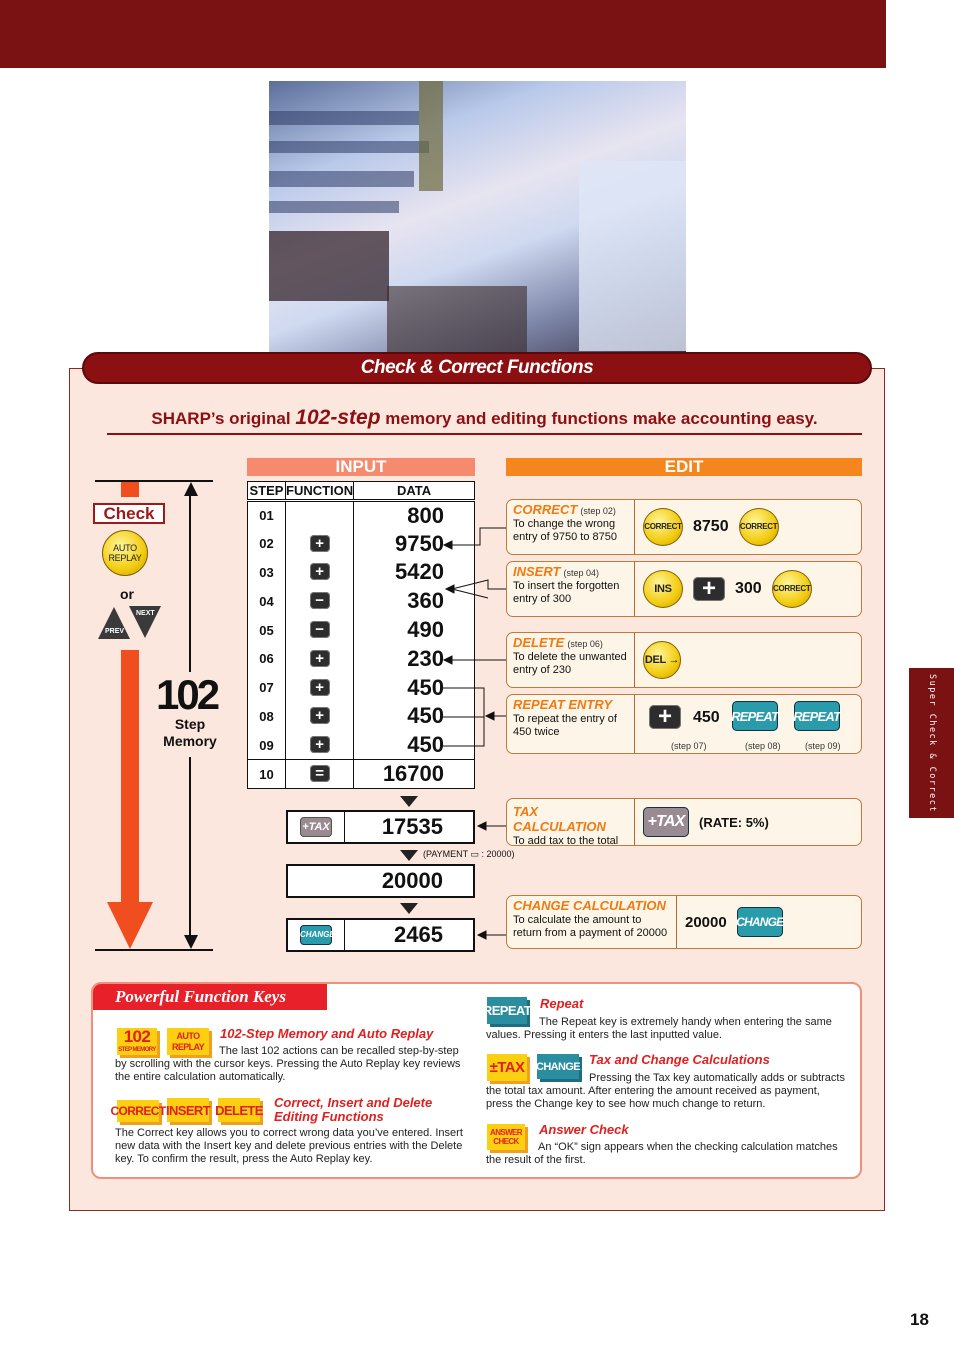 The width and height of the screenshot is (954, 1351). I want to click on down-arrow-shaft, so click(130, 776).